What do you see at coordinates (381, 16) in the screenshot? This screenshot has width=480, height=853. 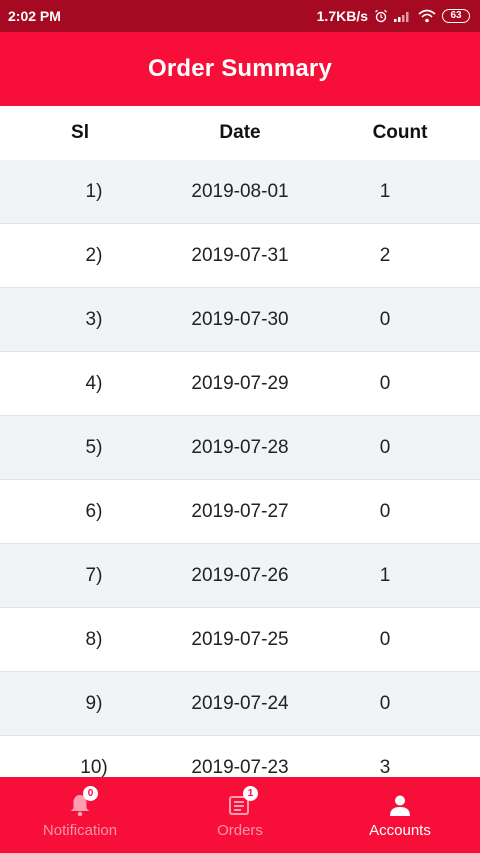 I see `alarm-icon` at bounding box center [381, 16].